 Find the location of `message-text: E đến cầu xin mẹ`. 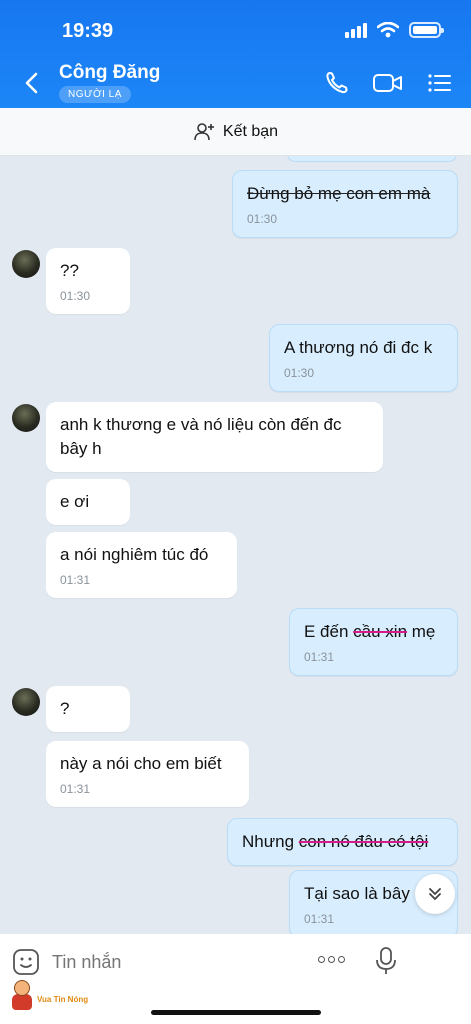

message-text: E đến cầu xin mẹ is located at coordinates (370, 631).